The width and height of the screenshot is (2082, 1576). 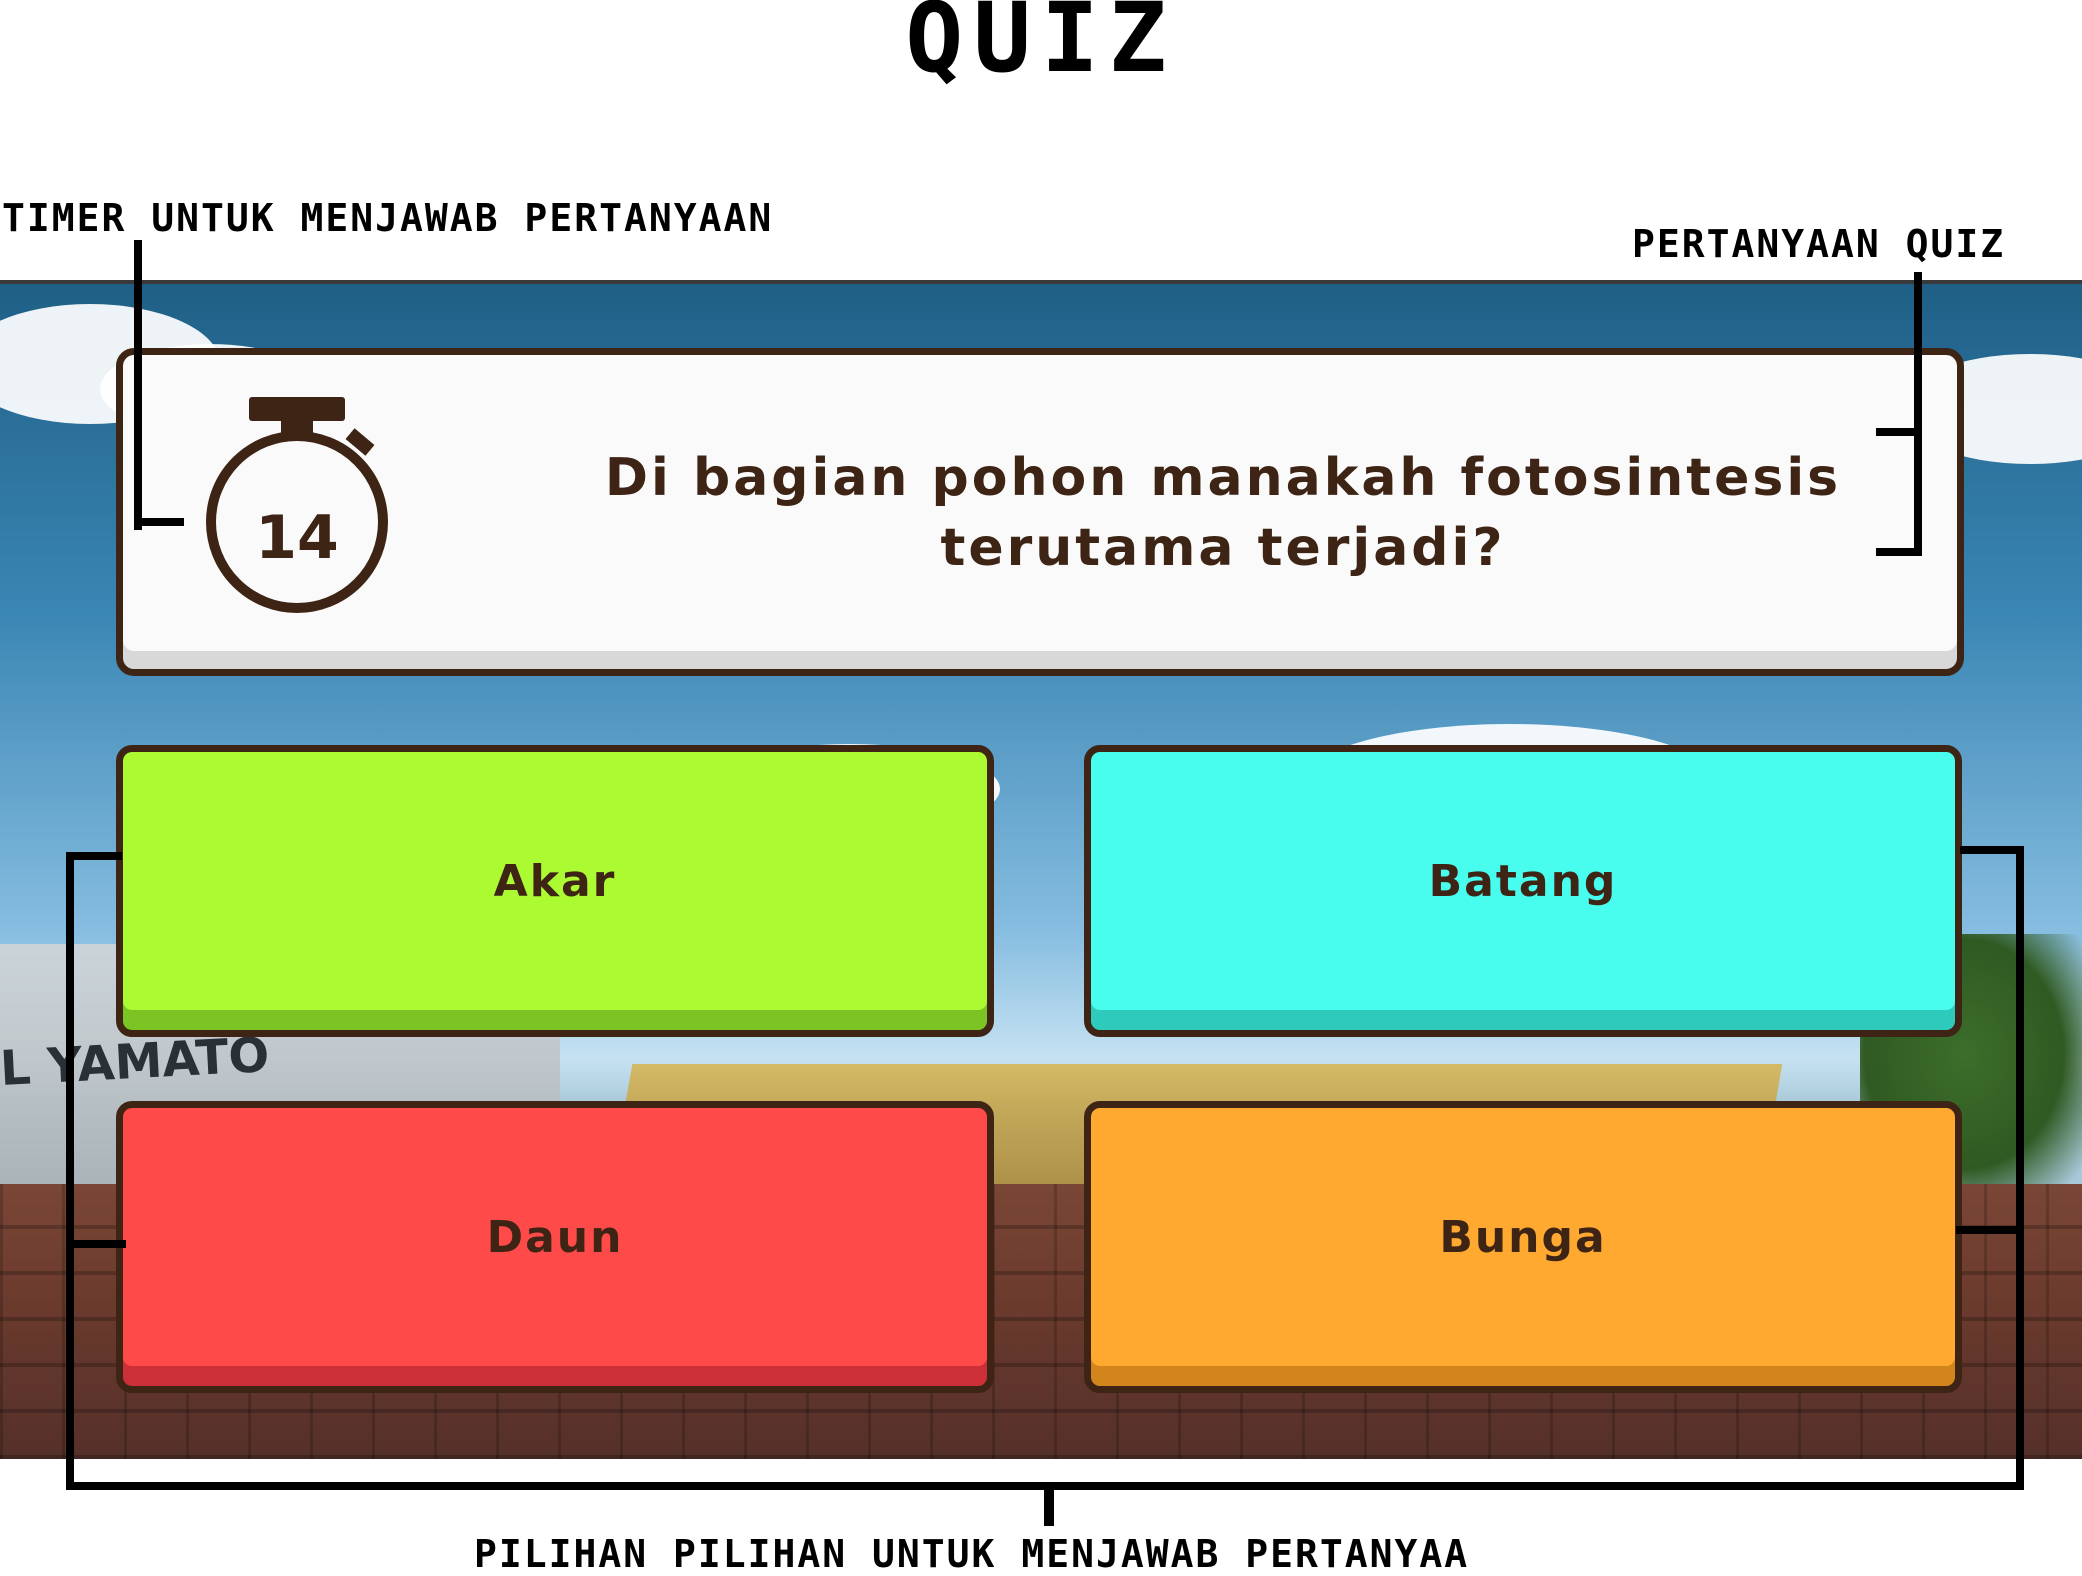 I want to click on answer-button-bunga: Bunga, so click(x=1523, y=1247).